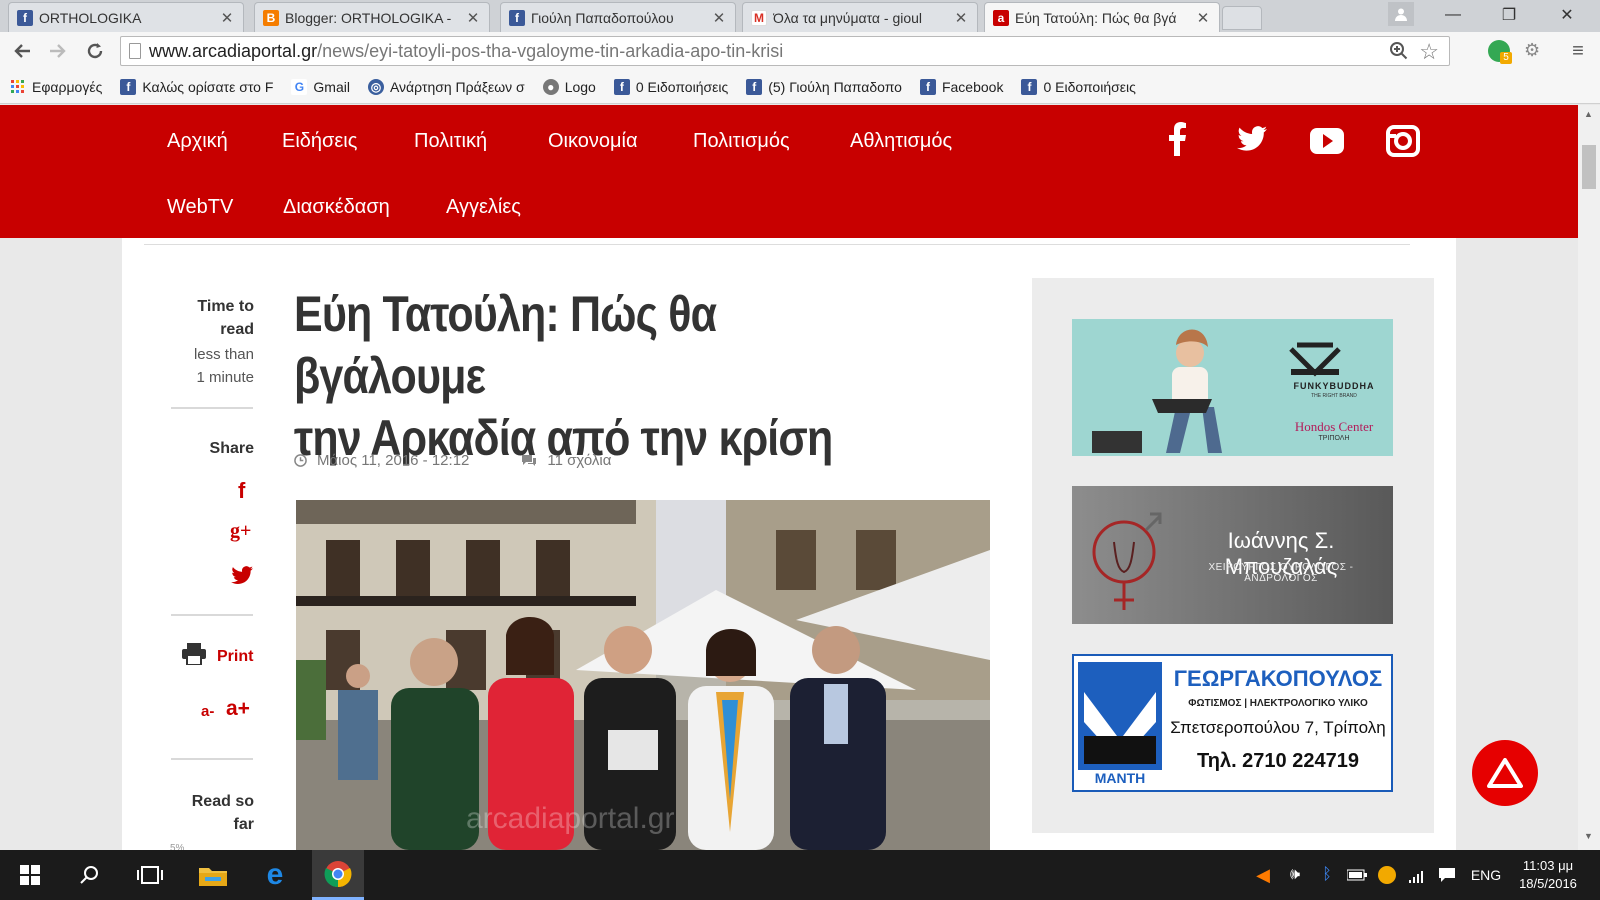 The image size is (1600, 900). Describe the element at coordinates (570, 818) in the screenshot. I see `photo-watermark: arcadiaportal.gr` at that location.